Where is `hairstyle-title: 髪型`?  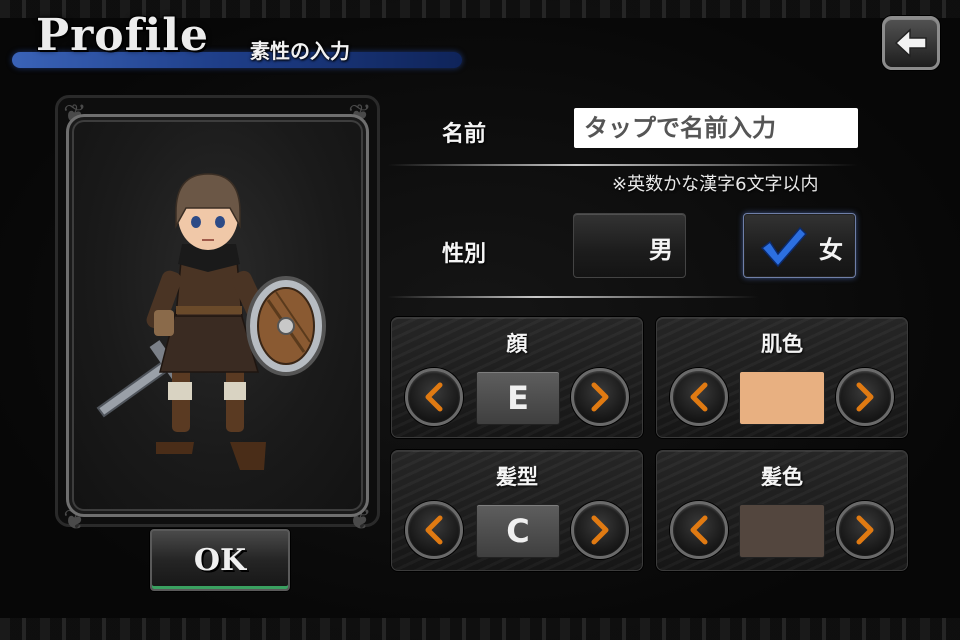
hairstyle-title: 髪型 is located at coordinates (517, 477).